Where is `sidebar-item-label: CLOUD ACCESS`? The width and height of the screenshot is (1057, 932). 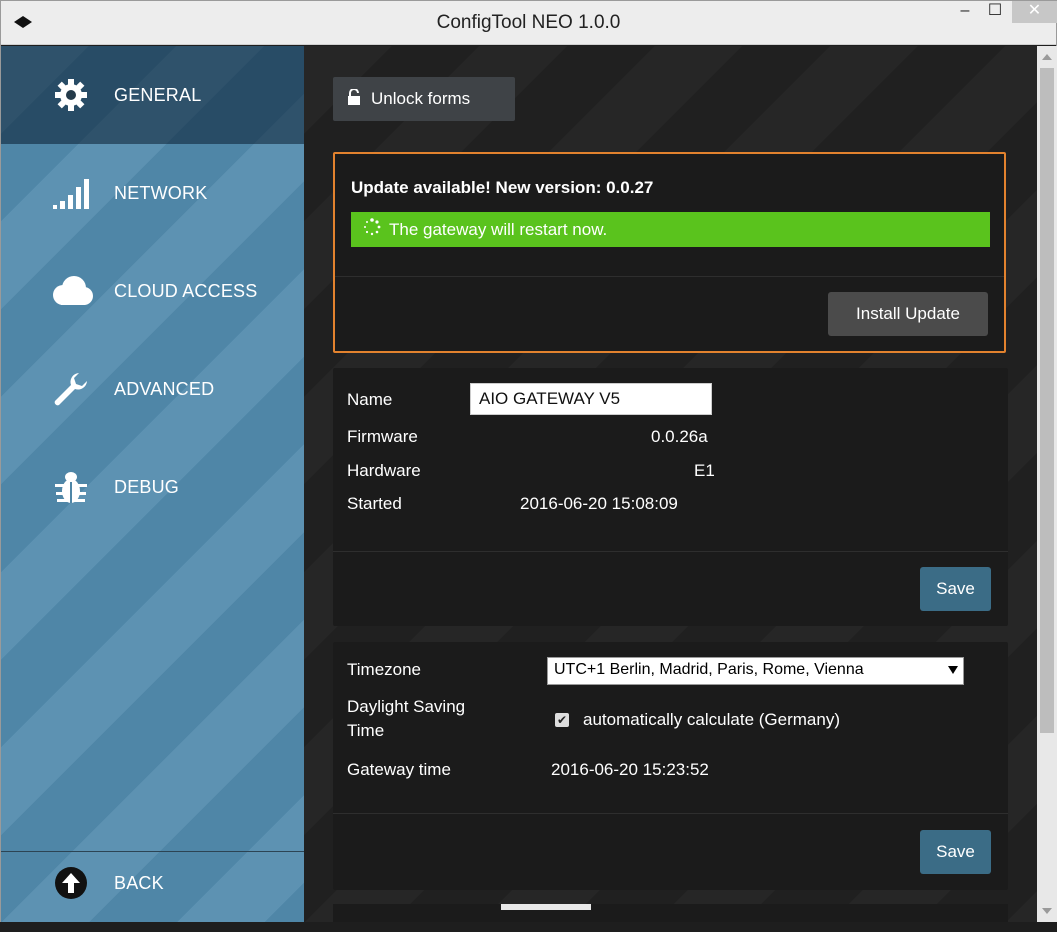
sidebar-item-label: CLOUD ACCESS is located at coordinates (186, 290).